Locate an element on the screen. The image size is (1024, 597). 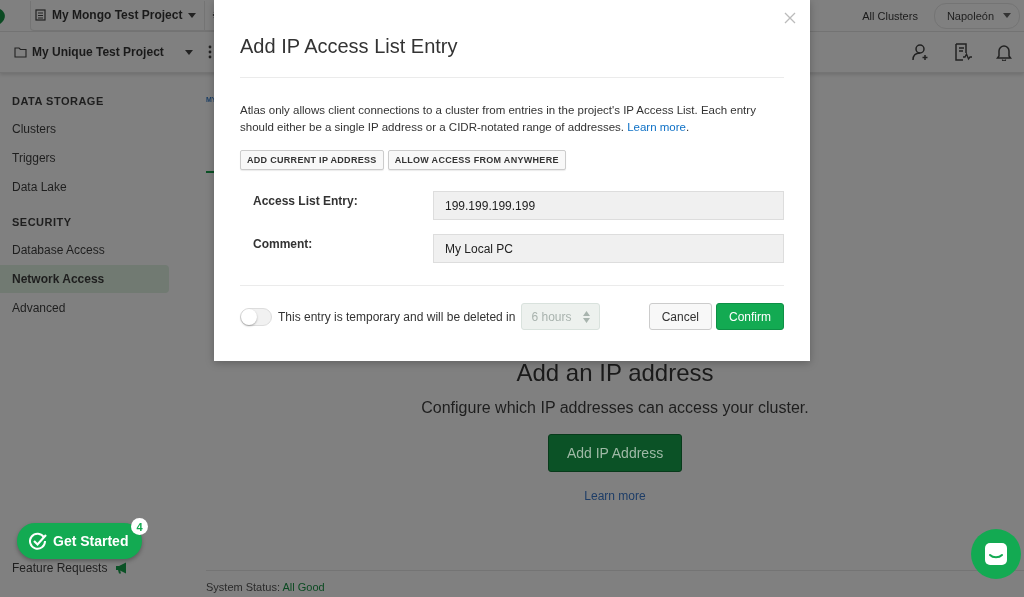
chat-bubble-icon is located at coordinates (996, 554).